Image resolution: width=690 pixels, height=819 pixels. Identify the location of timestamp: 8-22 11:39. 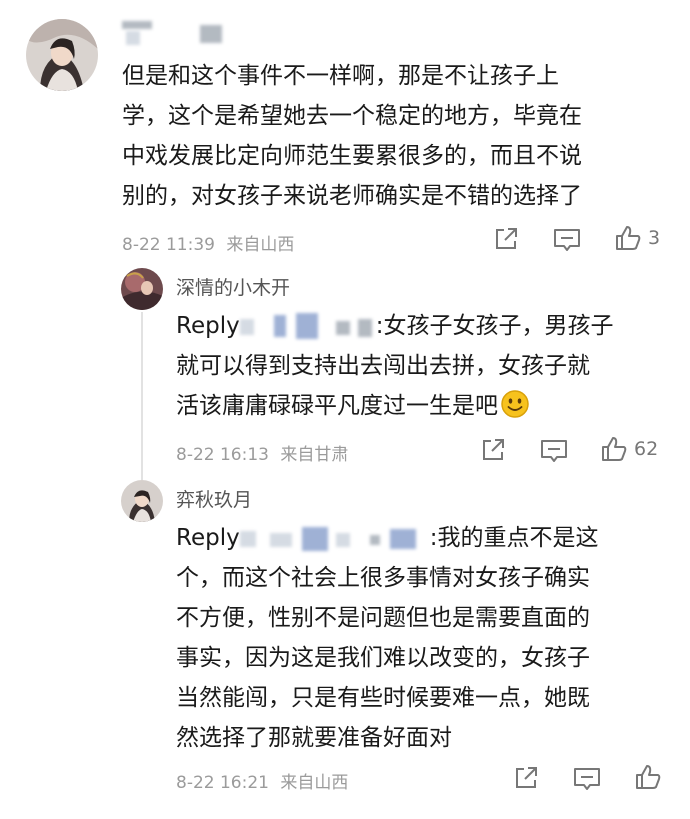
(168, 245).